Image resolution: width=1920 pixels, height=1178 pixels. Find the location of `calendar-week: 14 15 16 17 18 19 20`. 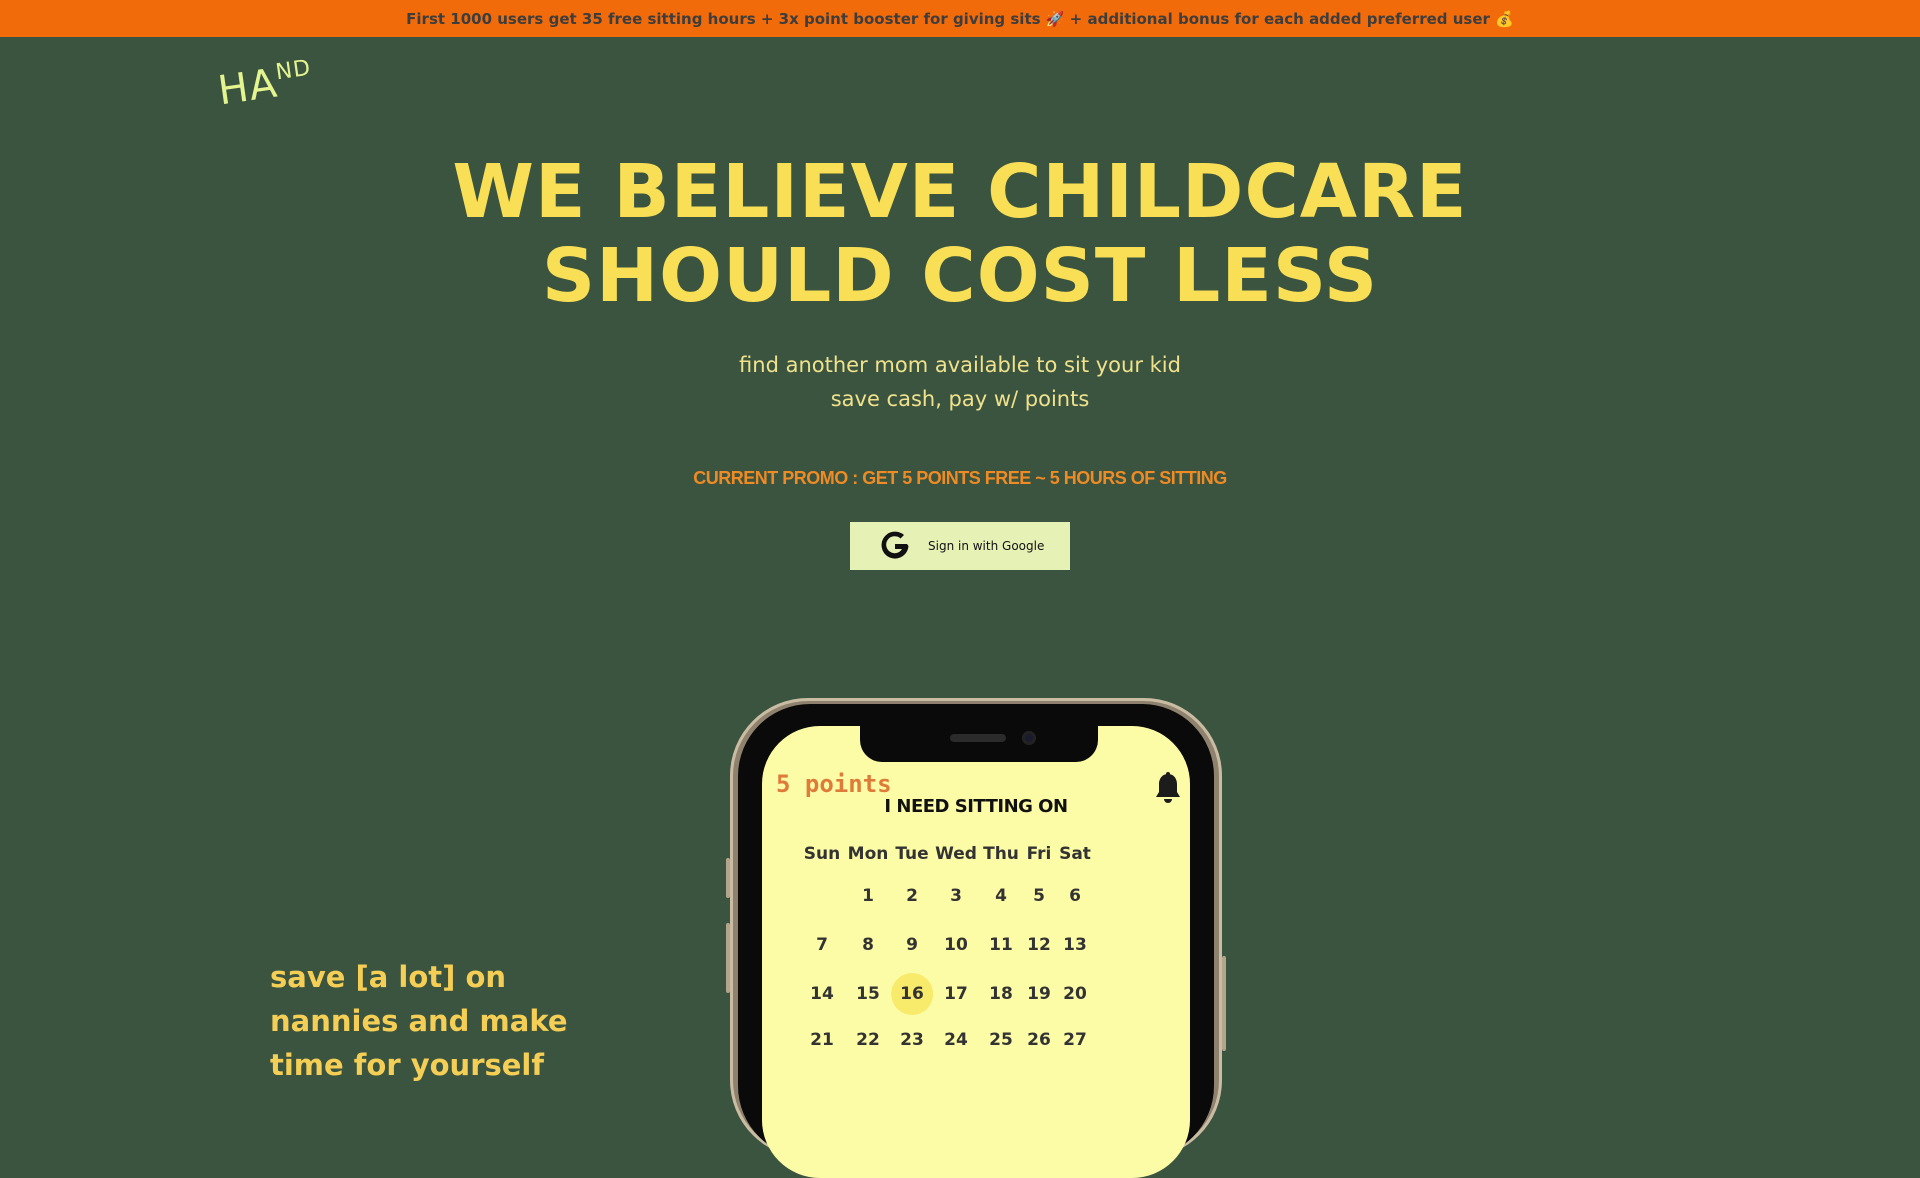

calendar-week: 14 15 16 17 18 19 20 is located at coordinates (976, 994).